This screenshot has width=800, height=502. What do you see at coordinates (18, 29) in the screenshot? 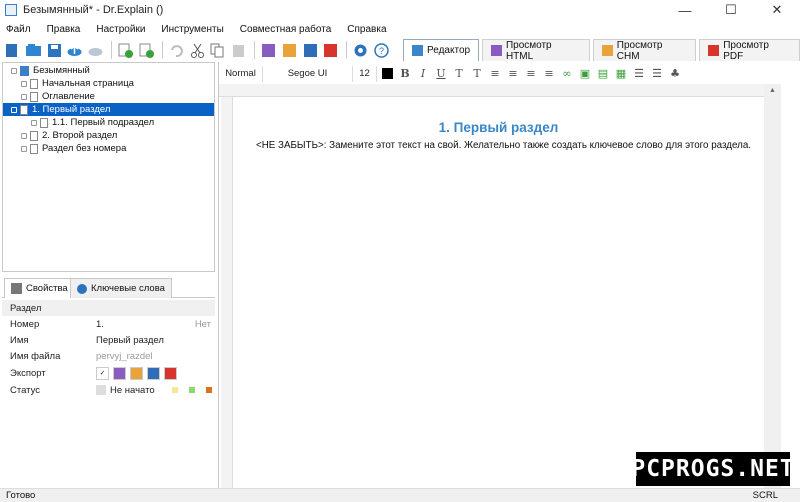
I see `menu-file: Файл` at bounding box center [18, 29].